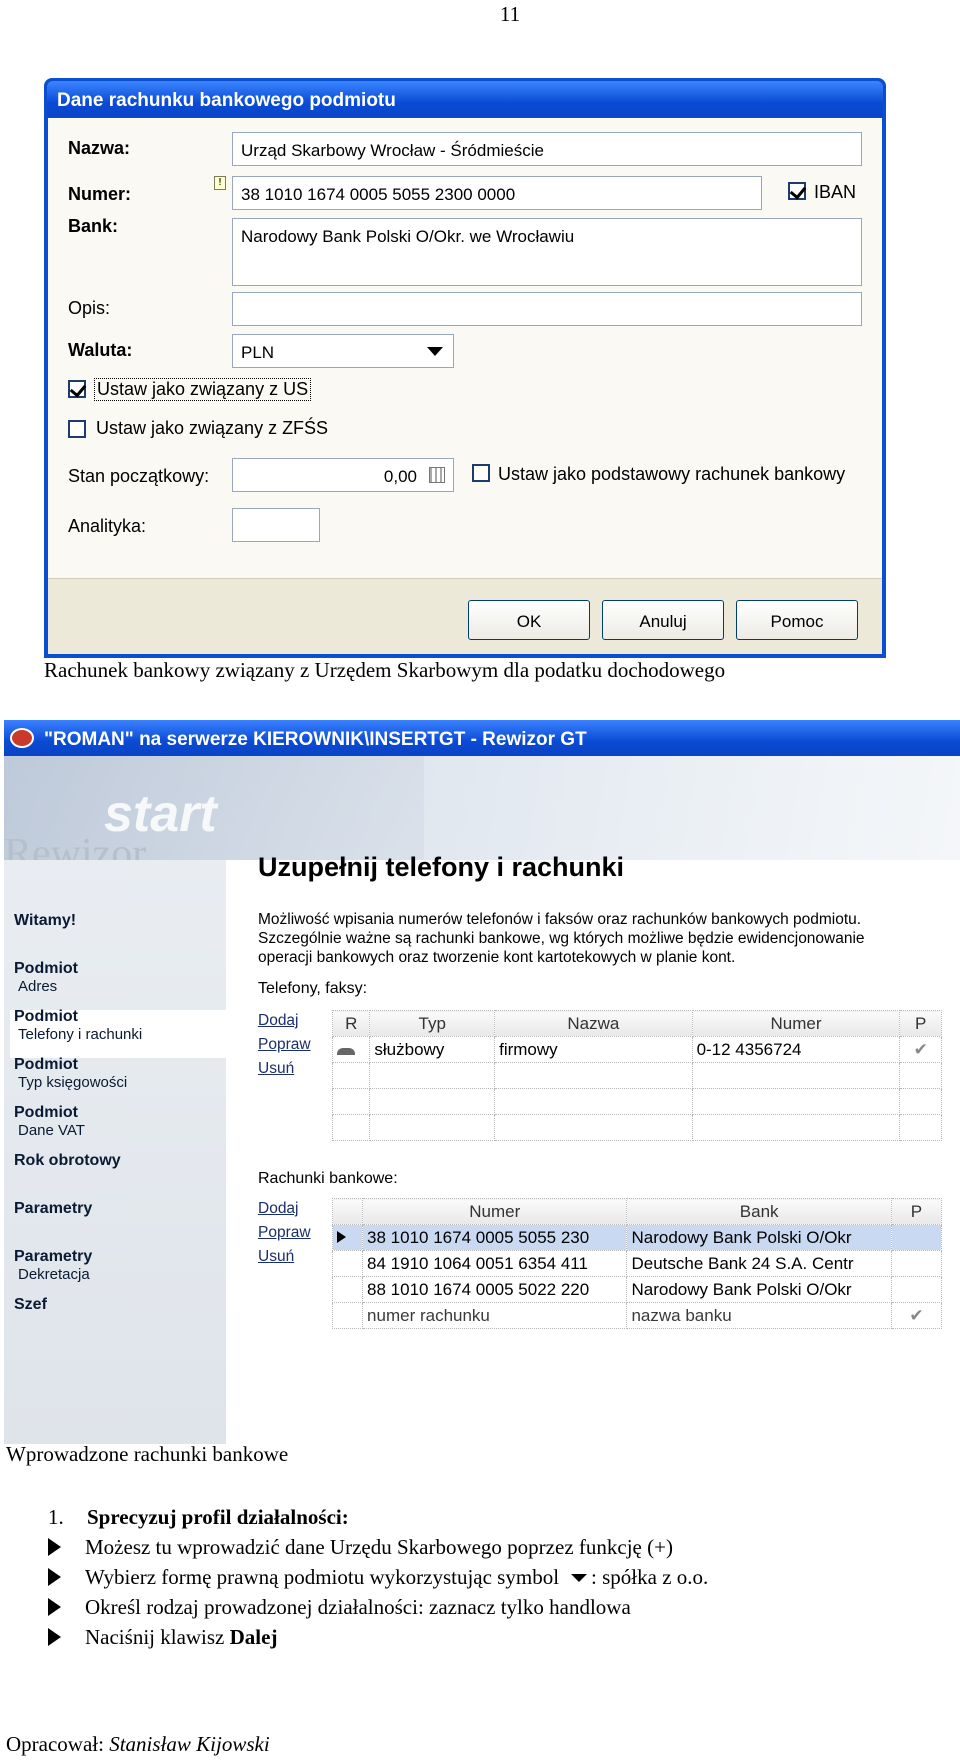  Describe the element at coordinates (278, 1209) in the screenshot. I see `accounts-add-link: Dodaj` at that location.